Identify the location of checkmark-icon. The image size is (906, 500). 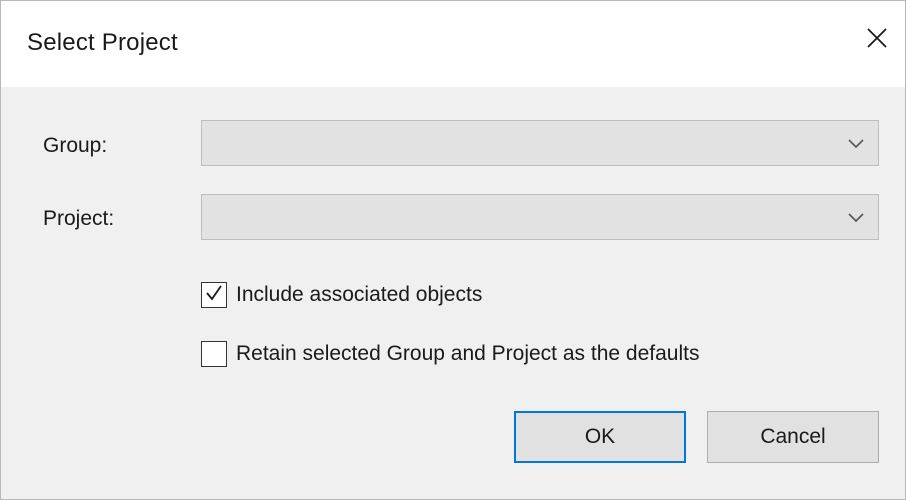
(214, 295).